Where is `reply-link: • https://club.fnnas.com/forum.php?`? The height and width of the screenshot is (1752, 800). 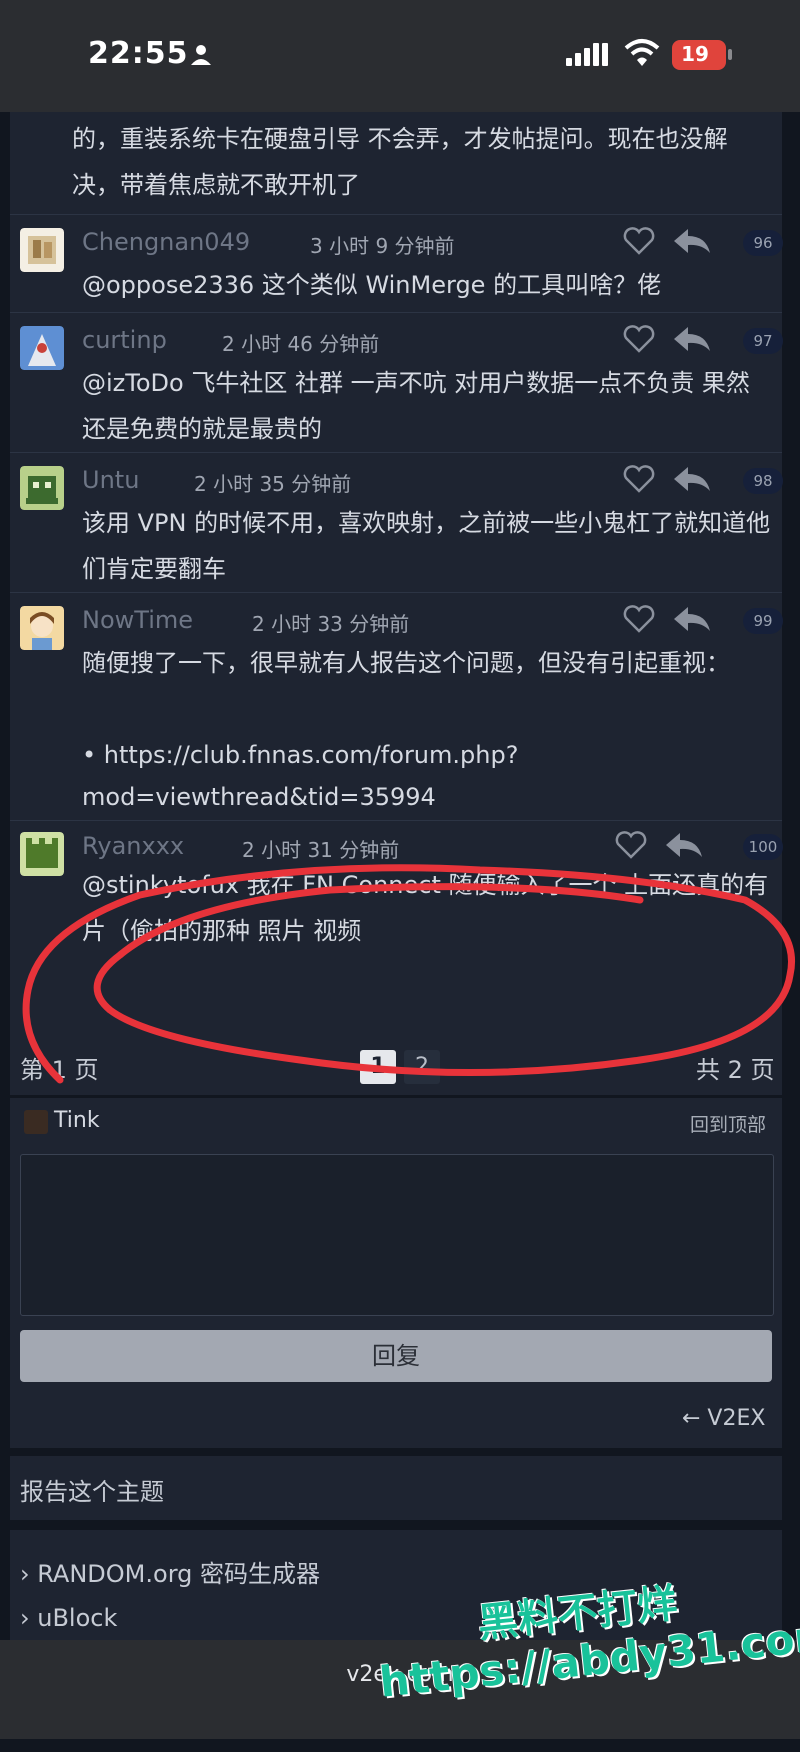 reply-link: • https://club.fnnas.com/forum.php? is located at coordinates (427, 755).